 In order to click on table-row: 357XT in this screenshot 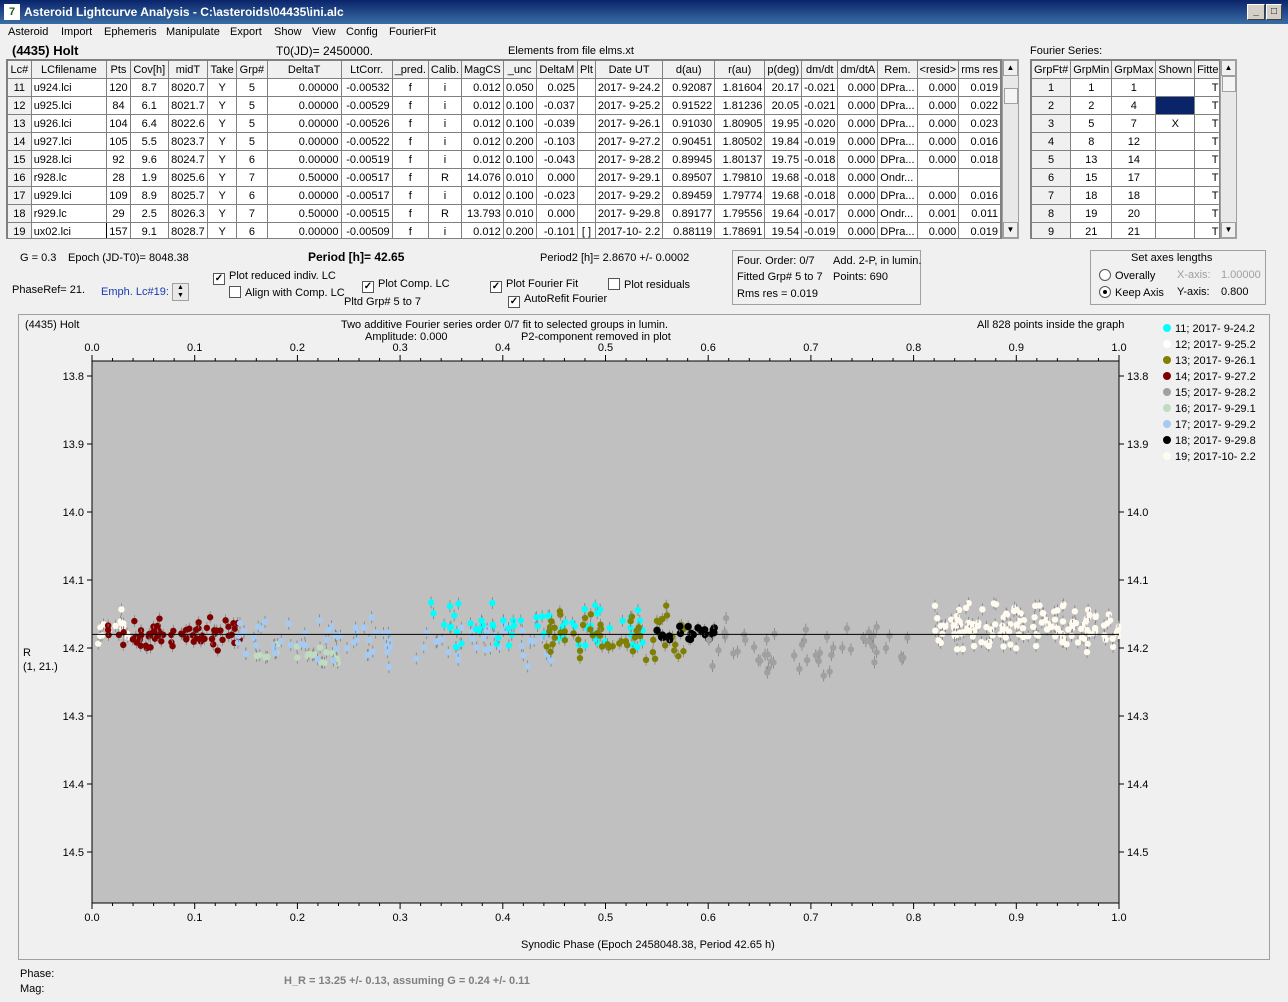, I will do `click(1125, 123)`.